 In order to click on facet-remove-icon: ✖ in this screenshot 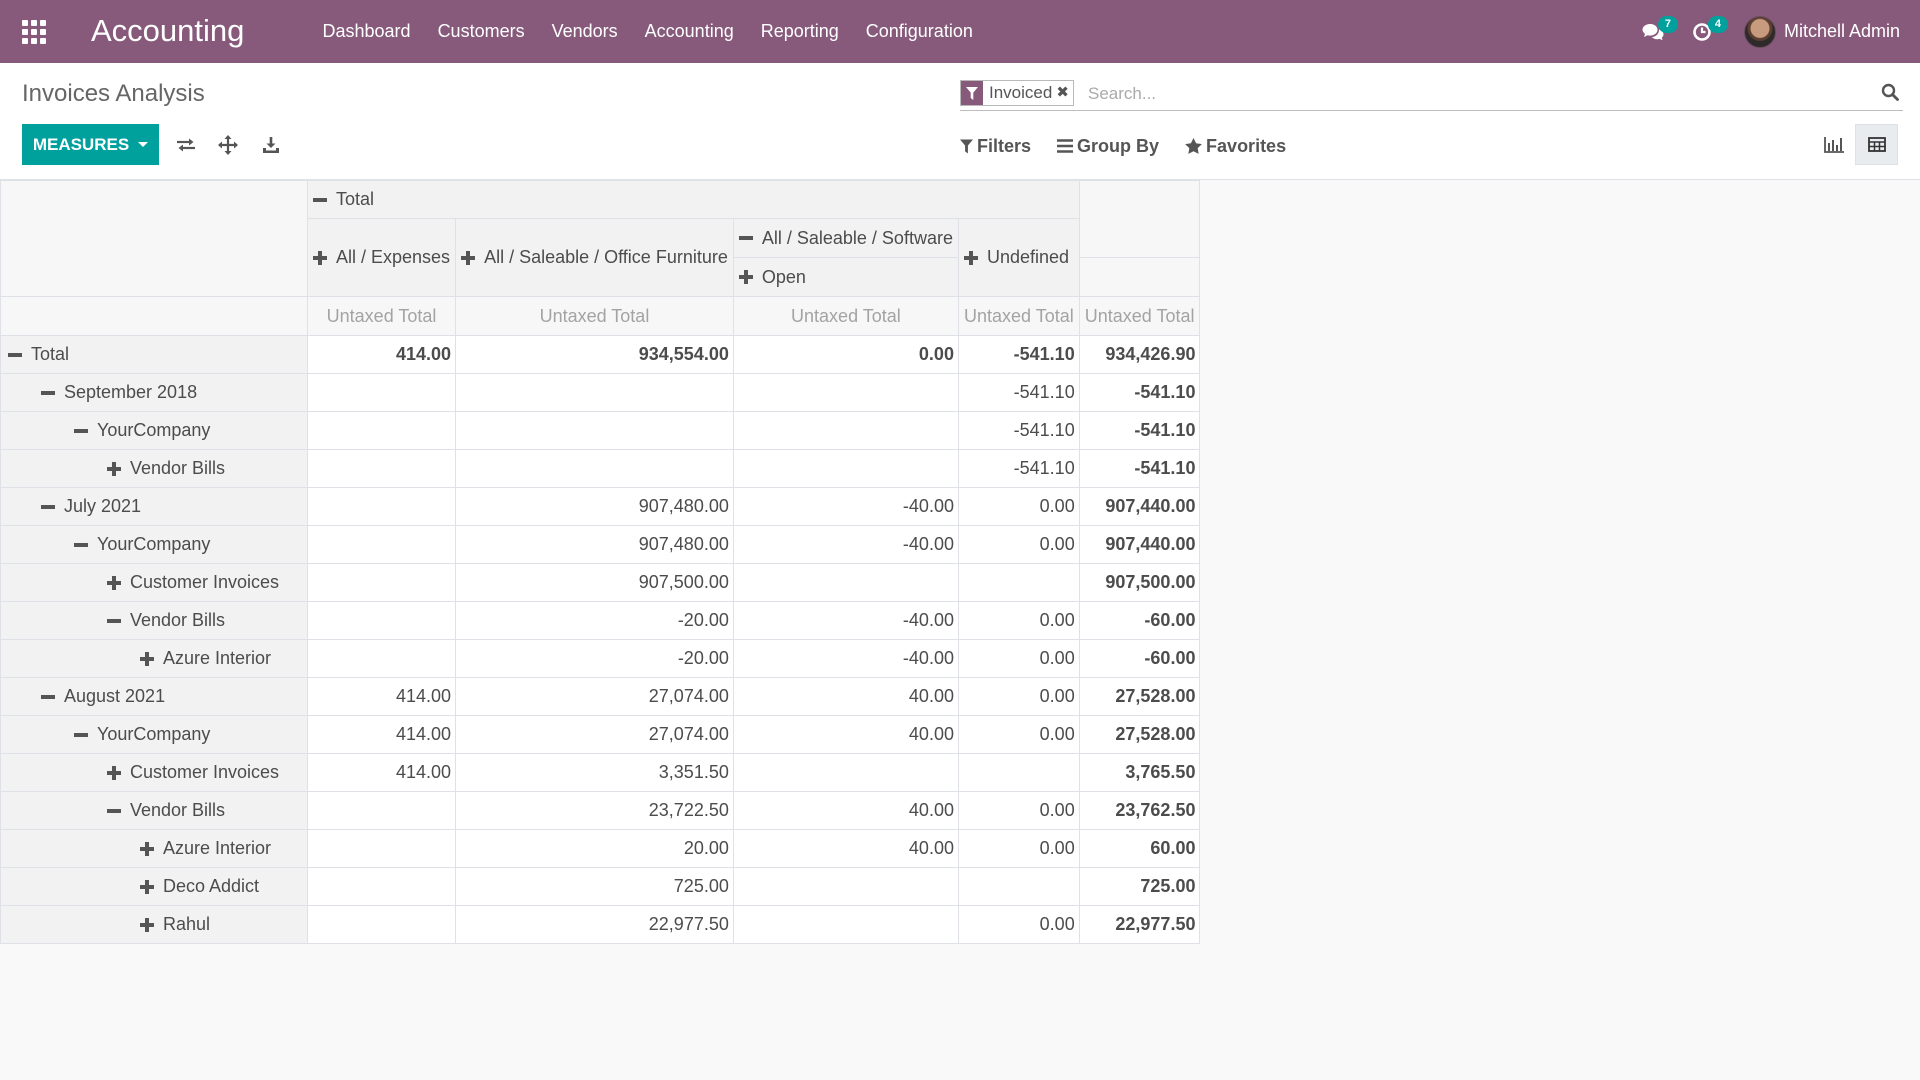, I will do `click(1064, 93)`.